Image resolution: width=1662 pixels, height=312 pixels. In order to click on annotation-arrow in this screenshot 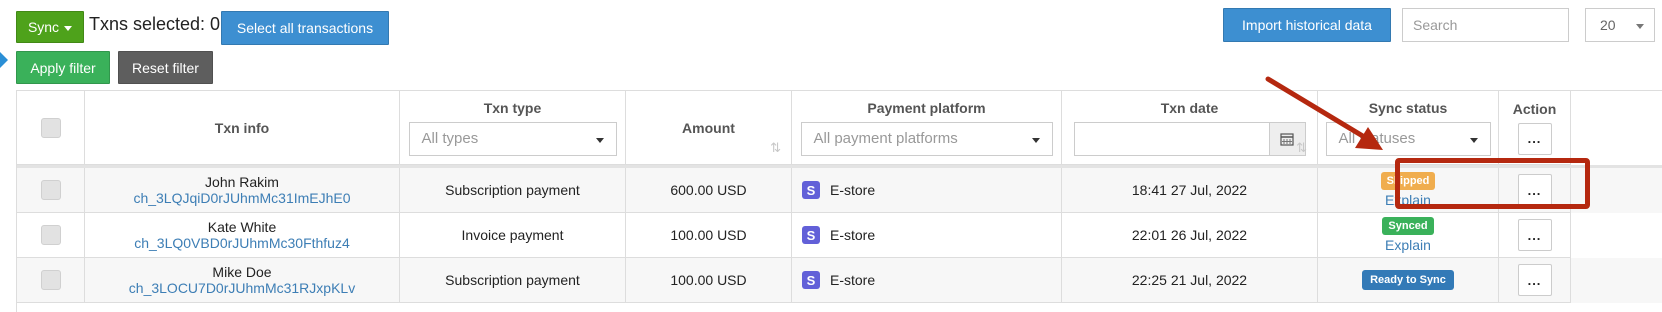, I will do `click(1324, 113)`.